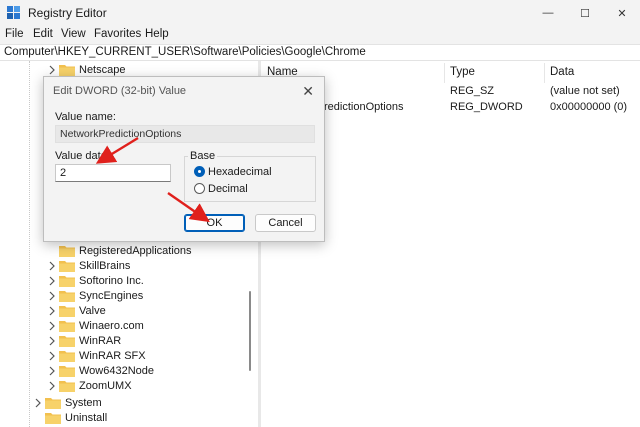 This screenshot has height=427, width=640. What do you see at coordinates (240, 172) in the screenshot?
I see `radio-label: Hexadecimal` at bounding box center [240, 172].